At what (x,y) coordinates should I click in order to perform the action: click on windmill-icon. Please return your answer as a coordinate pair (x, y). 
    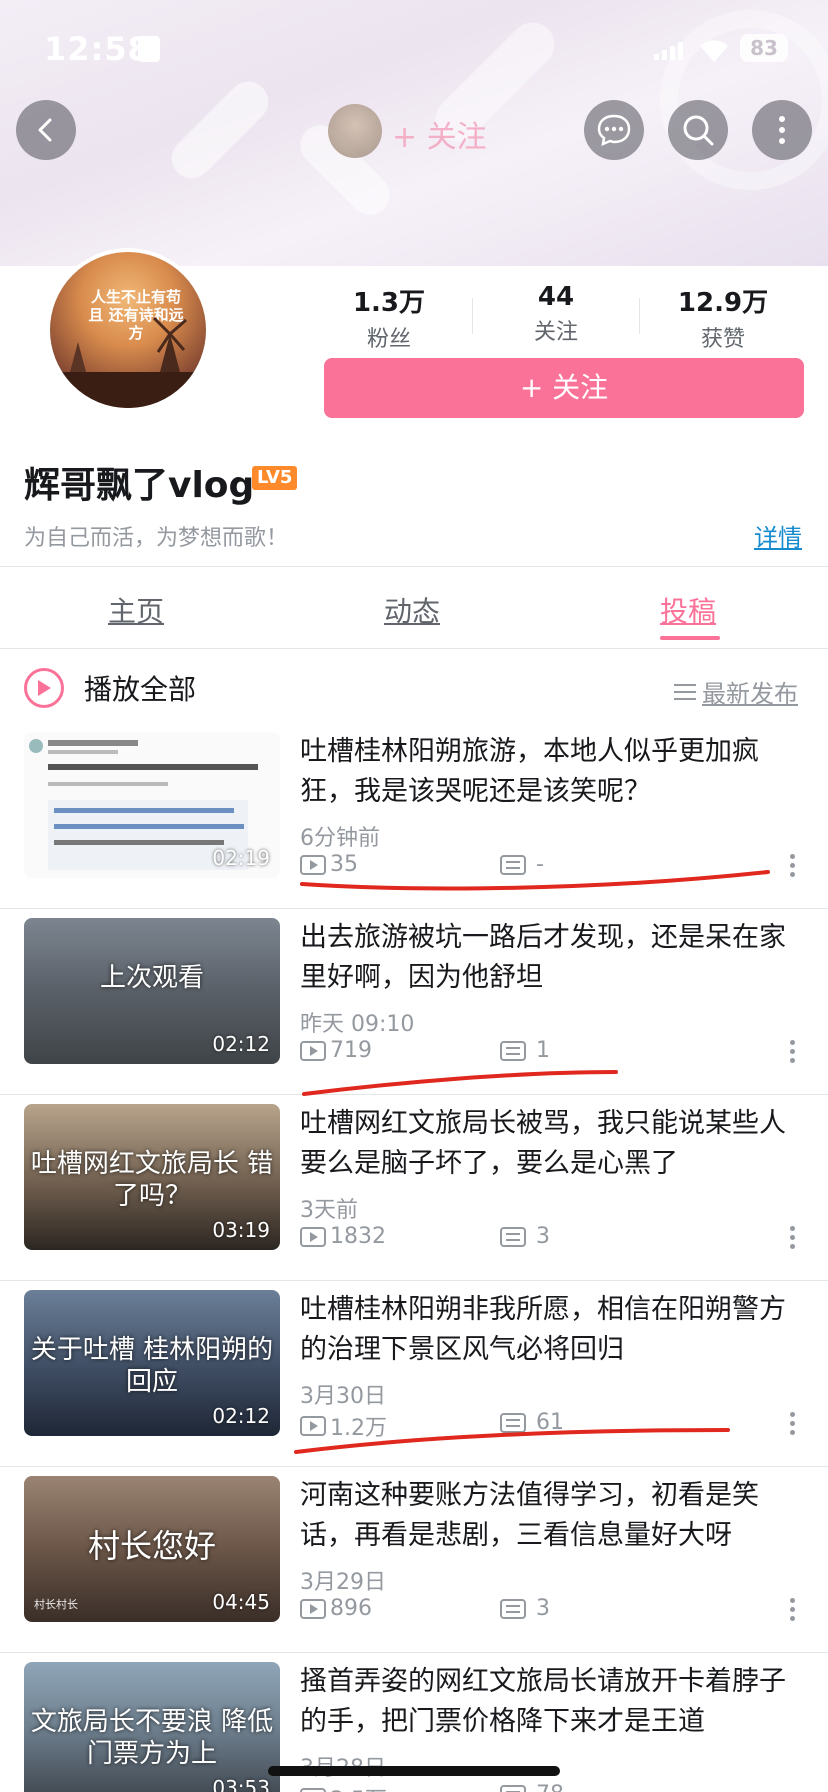
    Looking at the image, I should click on (128, 362).